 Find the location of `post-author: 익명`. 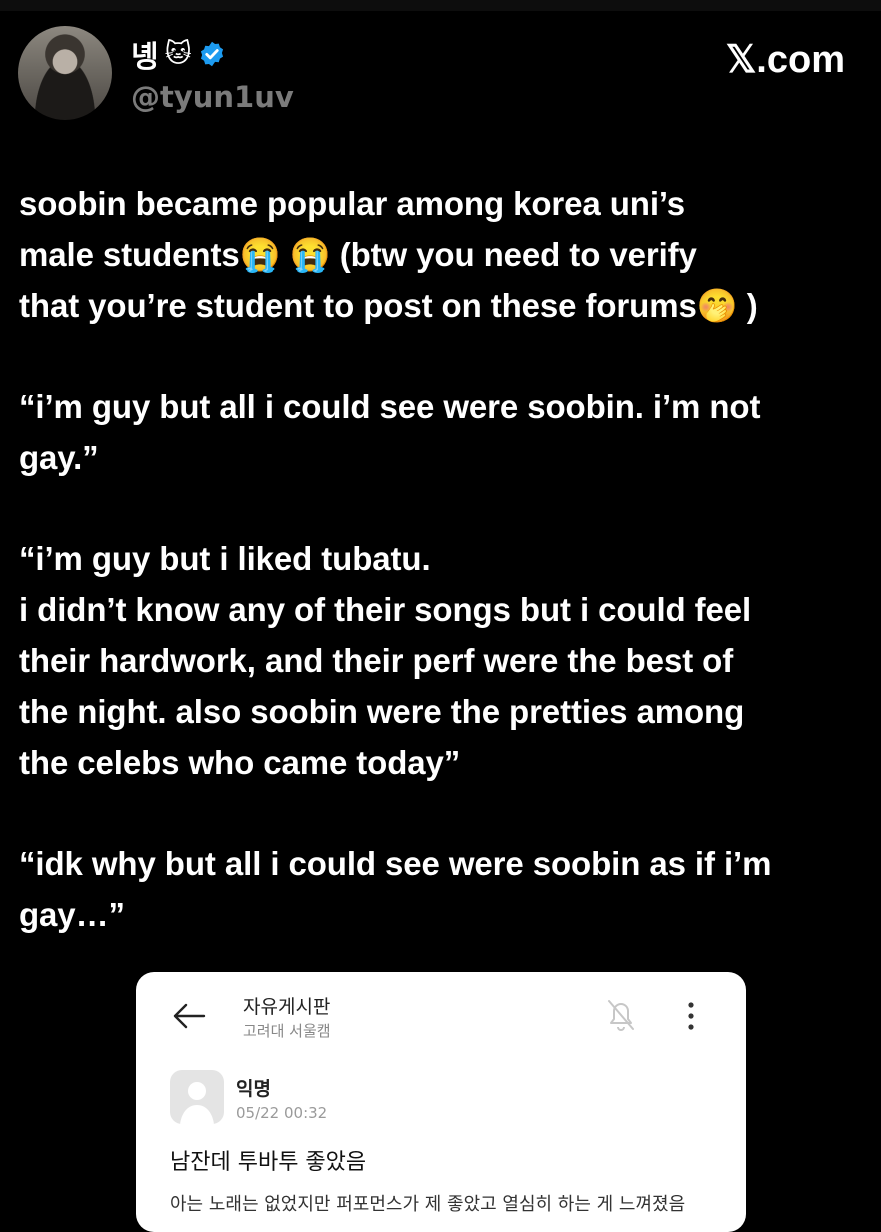

post-author: 익명 is located at coordinates (253, 1089).